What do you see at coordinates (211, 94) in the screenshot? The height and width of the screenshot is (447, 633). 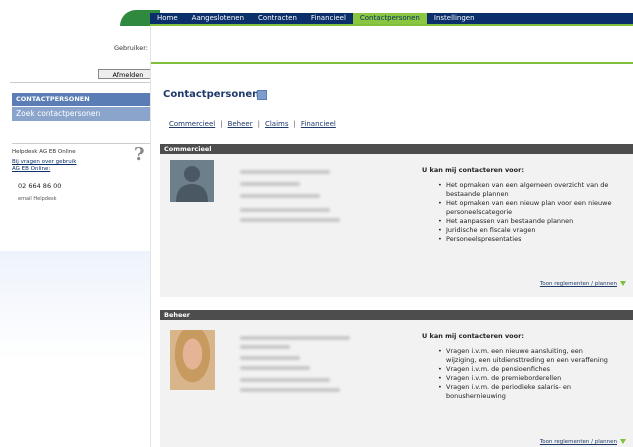 I see `page-title: Contactpersonen` at bounding box center [211, 94].